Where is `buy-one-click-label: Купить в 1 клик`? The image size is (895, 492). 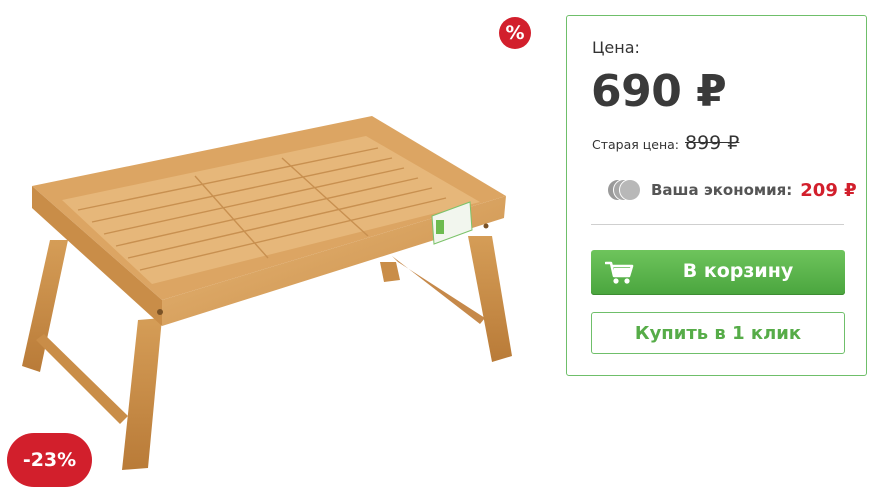 buy-one-click-label: Купить в 1 клик is located at coordinates (718, 333).